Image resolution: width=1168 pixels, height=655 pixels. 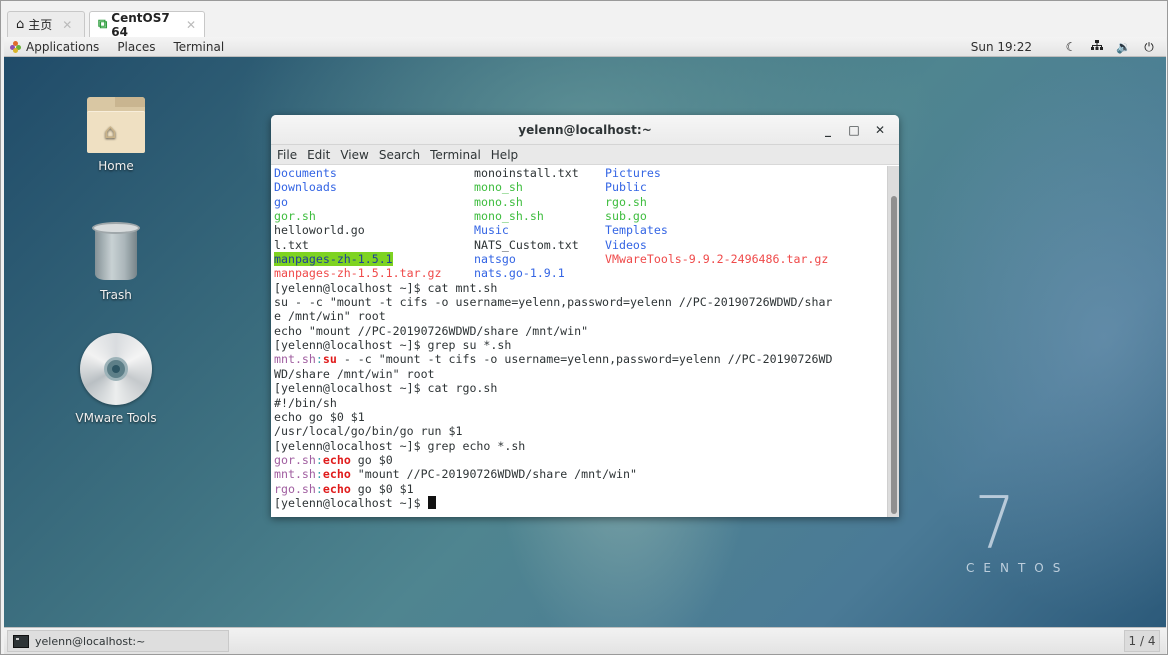 I want to click on ls-column: Downloads, so click(x=374, y=187).